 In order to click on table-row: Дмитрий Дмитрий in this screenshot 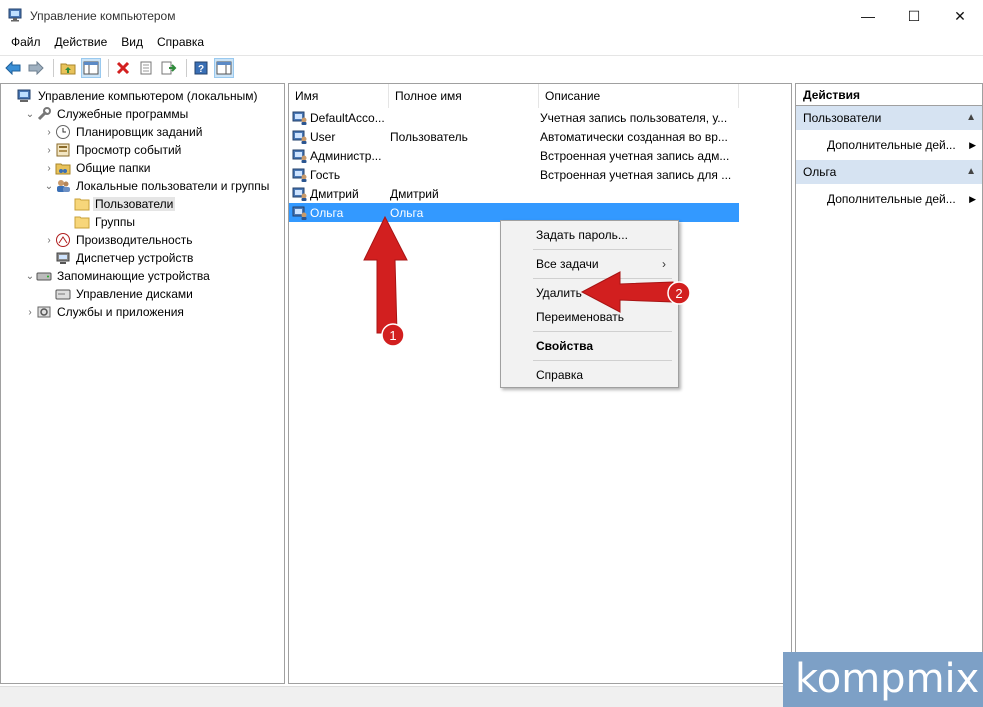, I will do `click(514, 193)`.